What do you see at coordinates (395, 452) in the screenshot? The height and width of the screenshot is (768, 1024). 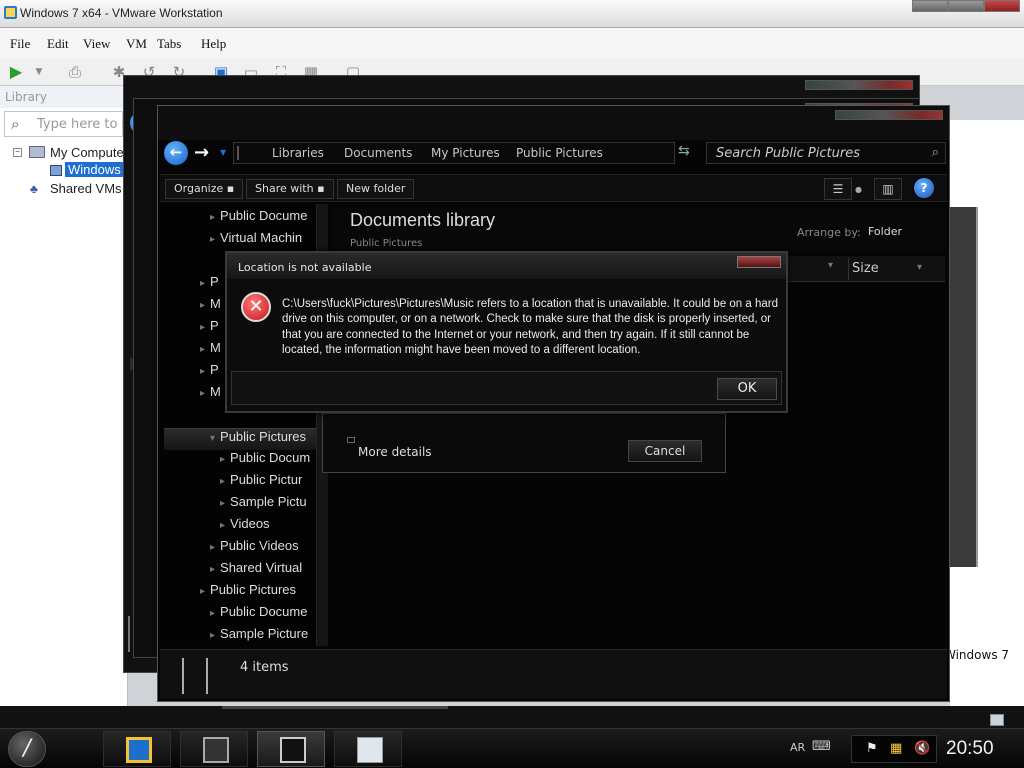 I see `more-details-button: More details` at bounding box center [395, 452].